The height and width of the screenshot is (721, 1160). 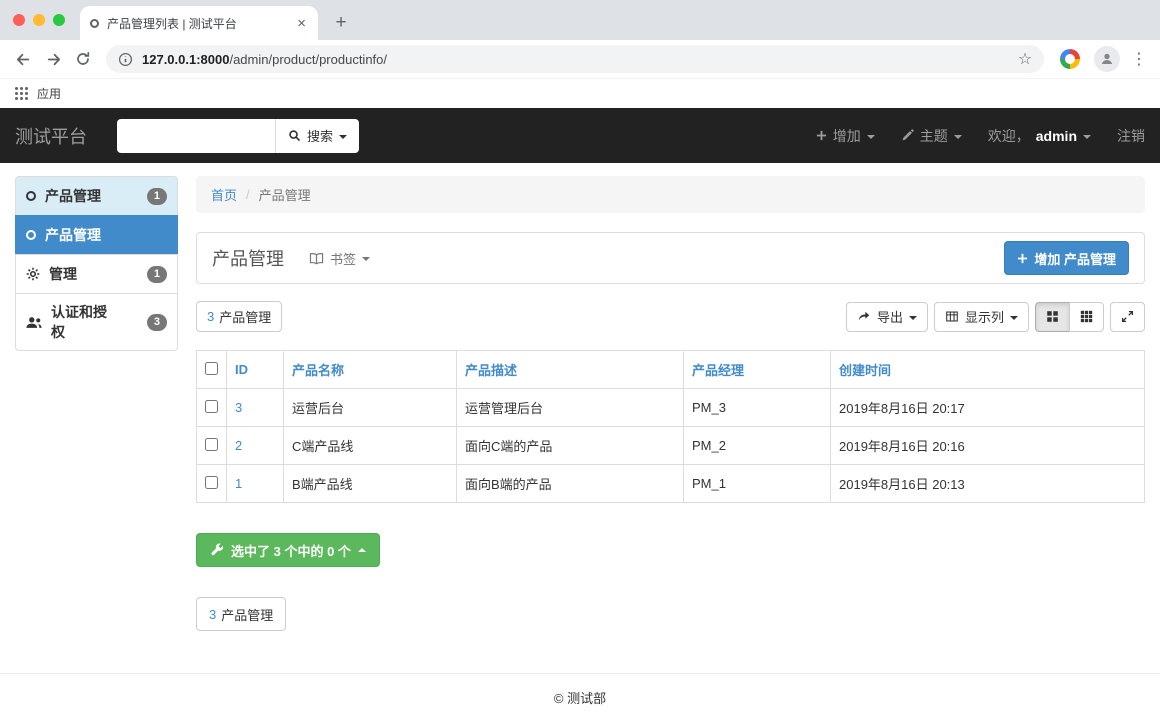 I want to click on select-all-checkbox, so click(x=211, y=368).